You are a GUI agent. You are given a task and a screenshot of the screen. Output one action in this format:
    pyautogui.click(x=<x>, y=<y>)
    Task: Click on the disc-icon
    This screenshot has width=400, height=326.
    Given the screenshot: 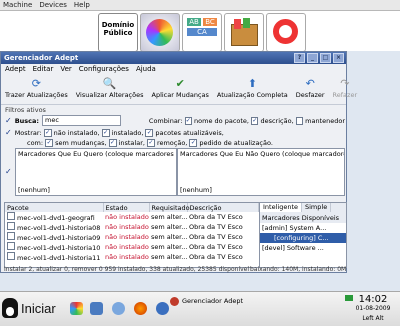 What is the action you would take?
    pyautogui.click(x=160, y=32)
    